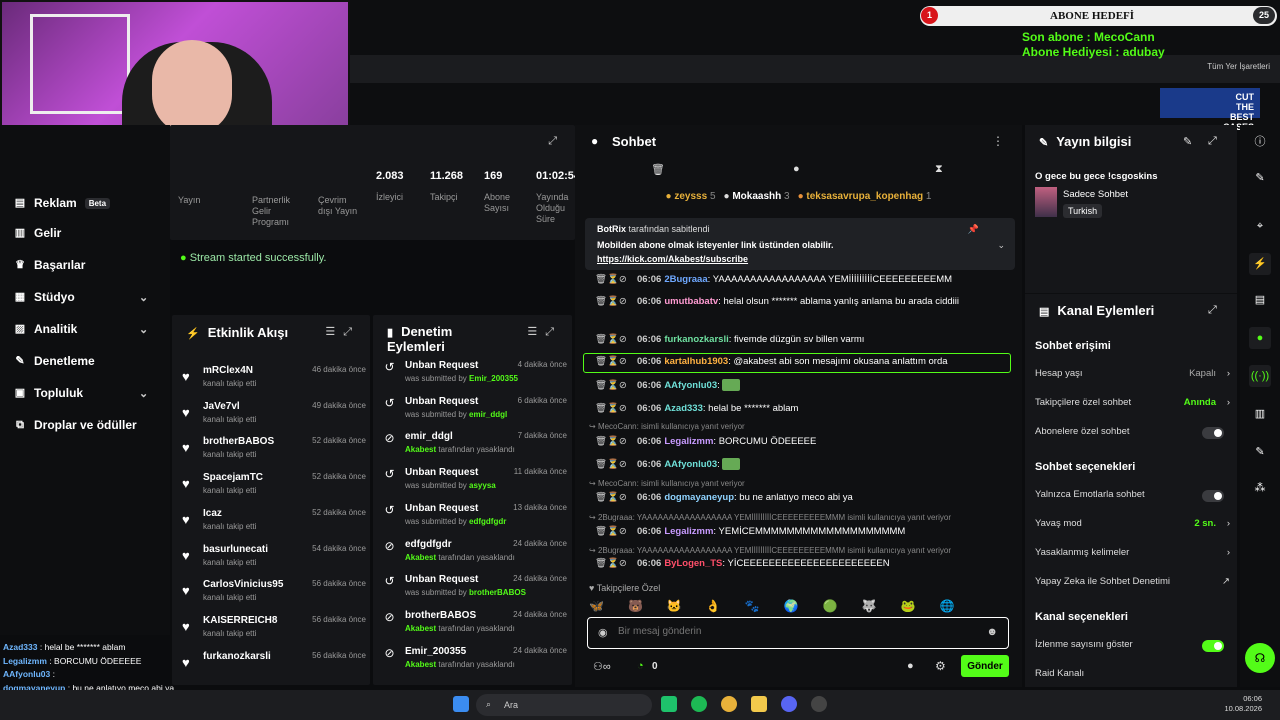  I want to click on msg-user: umutbabatv, so click(691, 301).